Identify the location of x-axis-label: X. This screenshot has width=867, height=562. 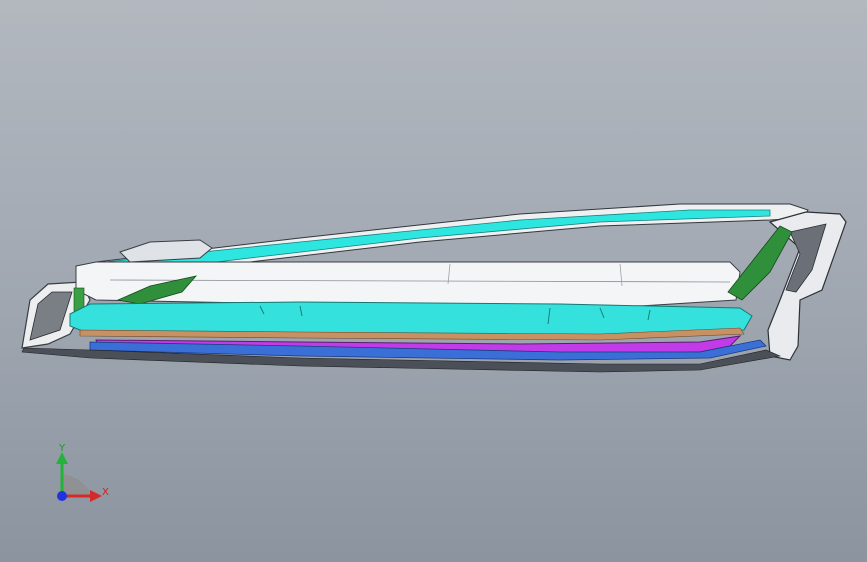
(105, 492).